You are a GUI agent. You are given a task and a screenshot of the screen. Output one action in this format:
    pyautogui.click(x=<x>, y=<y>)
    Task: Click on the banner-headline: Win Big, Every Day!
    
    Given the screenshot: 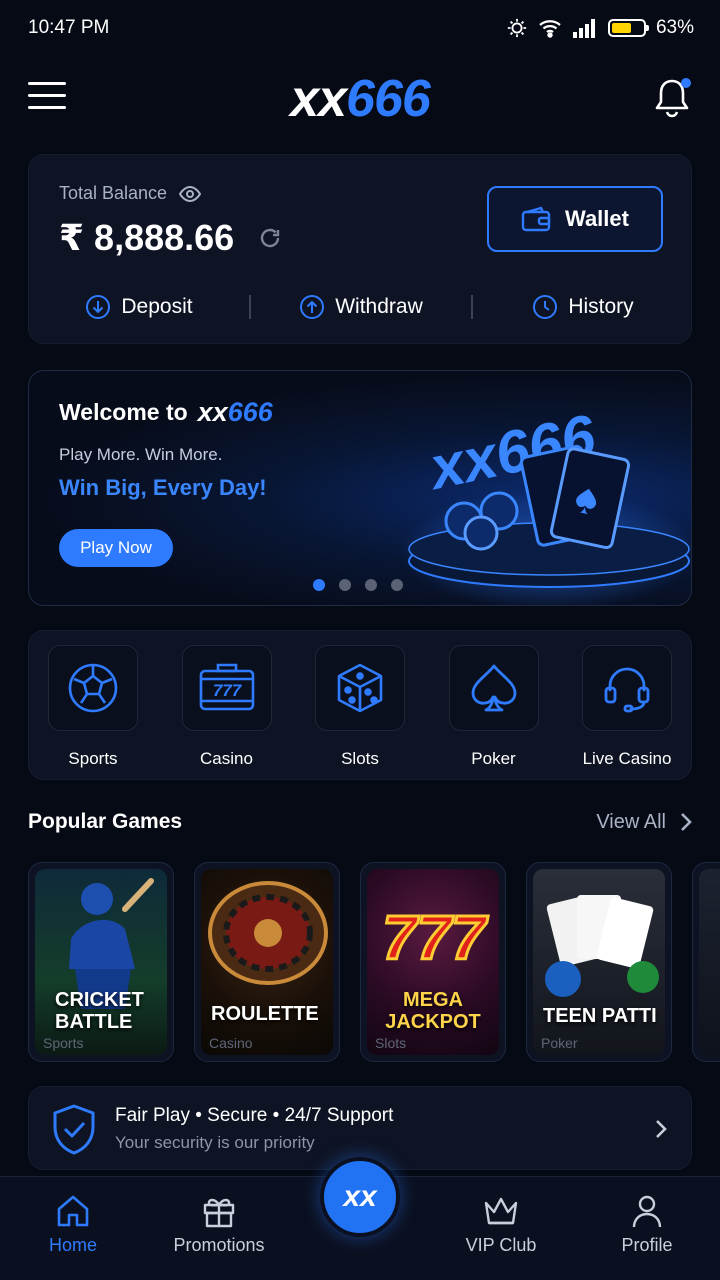 What is the action you would take?
    pyautogui.click(x=163, y=487)
    